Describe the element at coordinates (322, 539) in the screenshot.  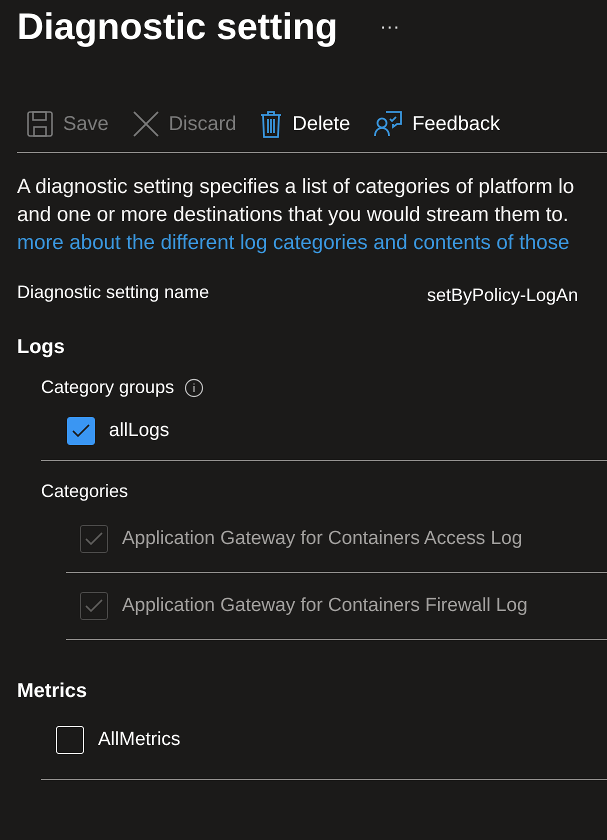
I see `checkbox-label: Application Gateway for Containers Access Log` at that location.